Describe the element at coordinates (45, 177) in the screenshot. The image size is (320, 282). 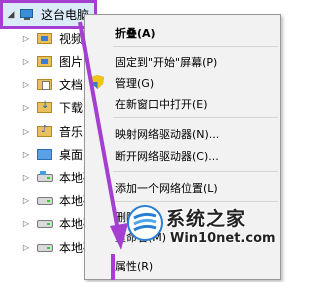
I see `system-drive-icon` at that location.